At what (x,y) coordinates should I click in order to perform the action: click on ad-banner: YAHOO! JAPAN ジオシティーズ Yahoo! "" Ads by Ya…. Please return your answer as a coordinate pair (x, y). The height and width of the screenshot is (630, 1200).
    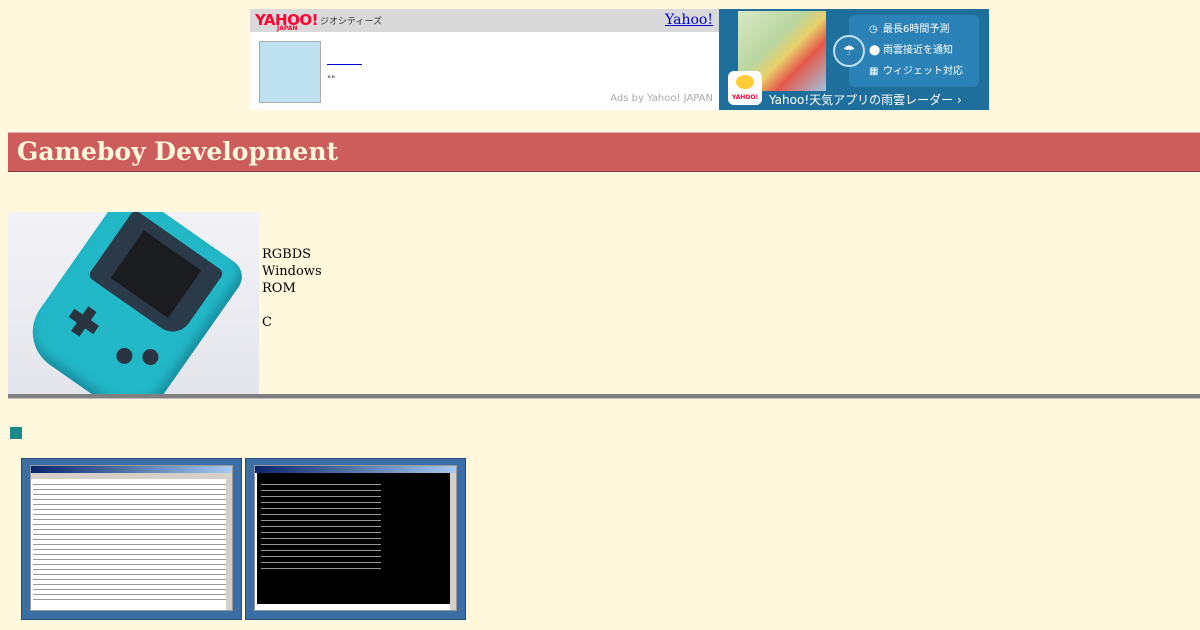
    Looking at the image, I should click on (619, 59).